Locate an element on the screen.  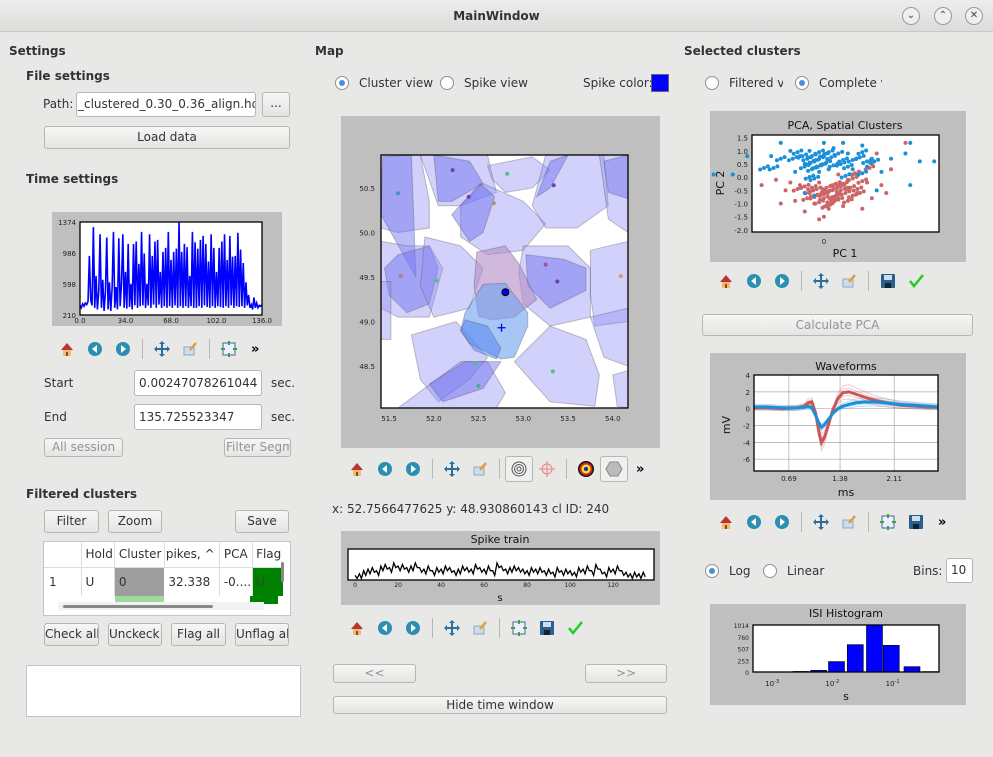
close-button: ✕ is located at coordinates (974, 16).